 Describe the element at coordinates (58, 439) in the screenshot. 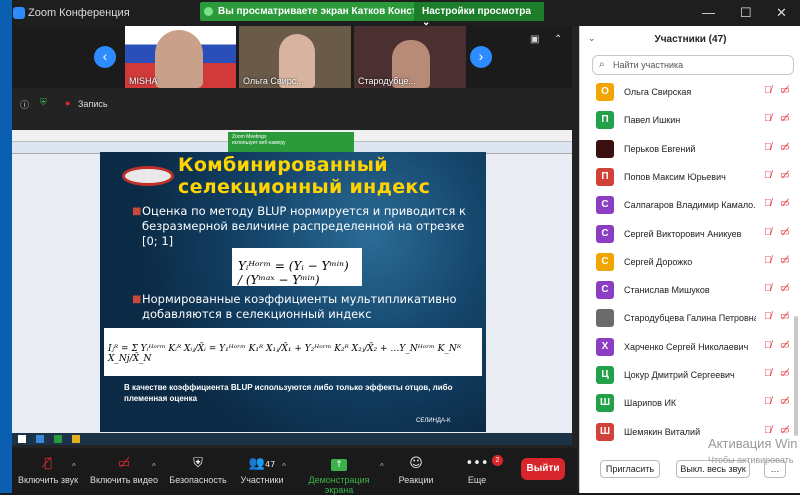

I see `excel-icon` at that location.